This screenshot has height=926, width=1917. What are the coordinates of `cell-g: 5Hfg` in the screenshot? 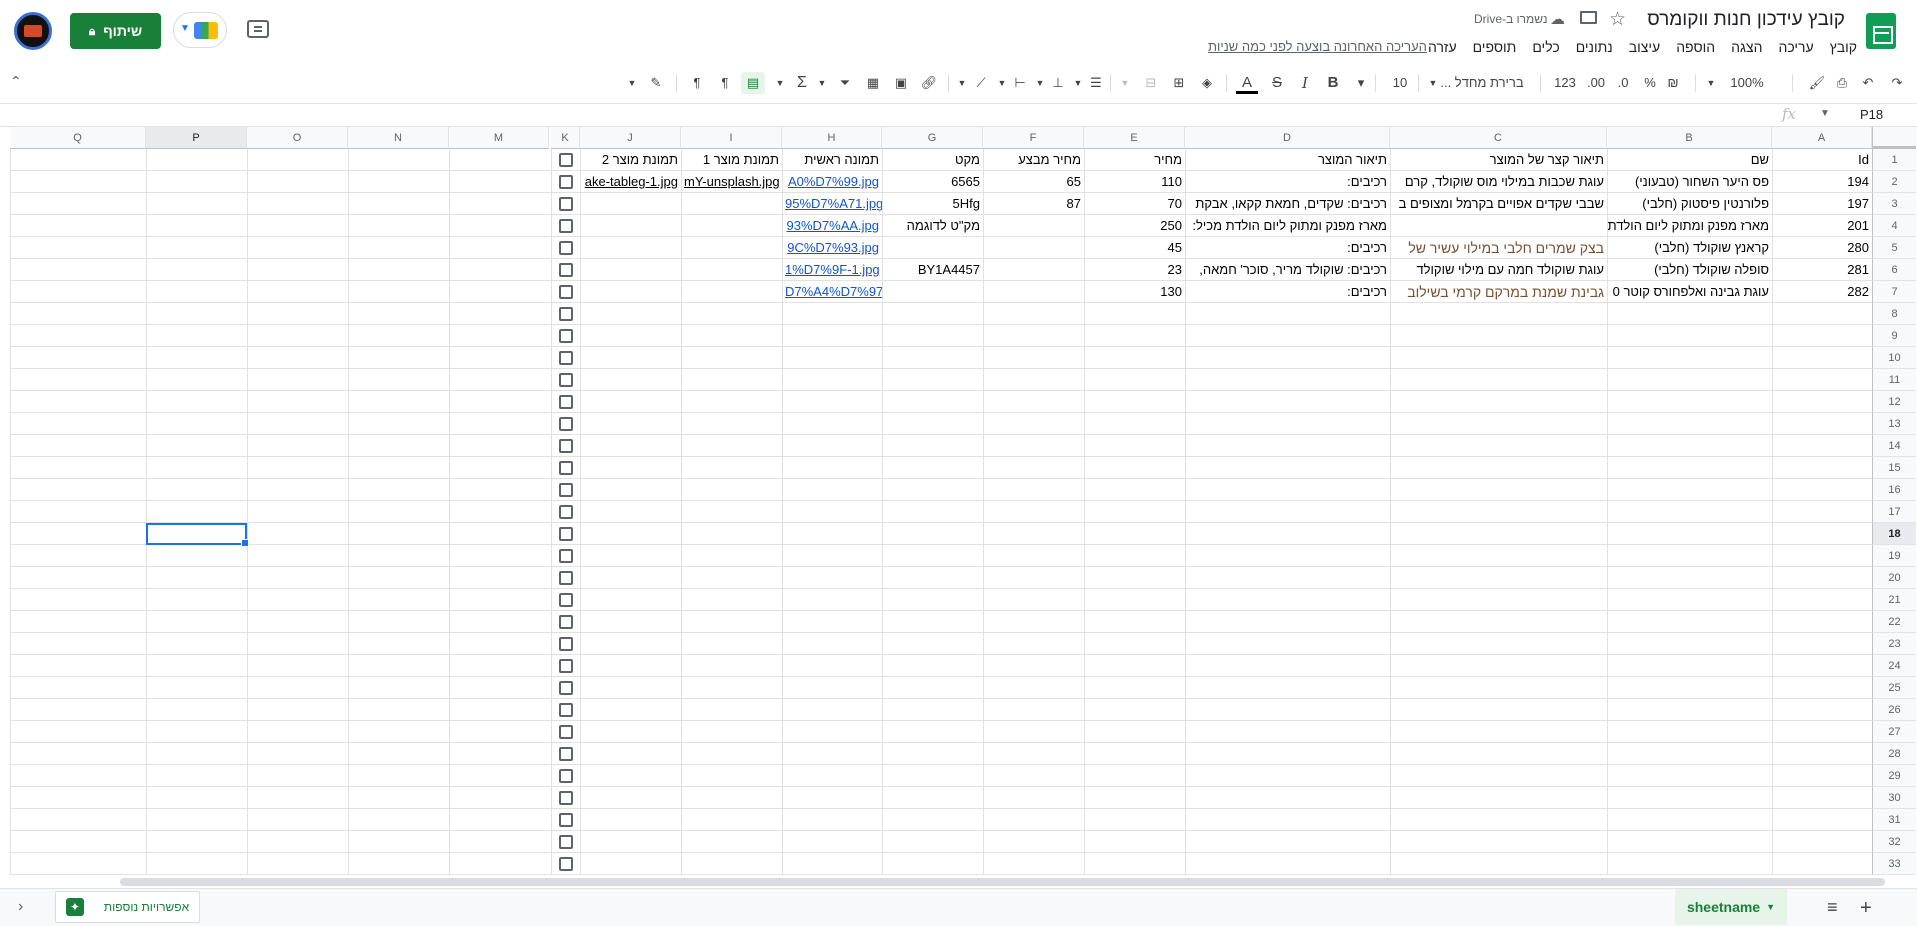 It's located at (932, 204).